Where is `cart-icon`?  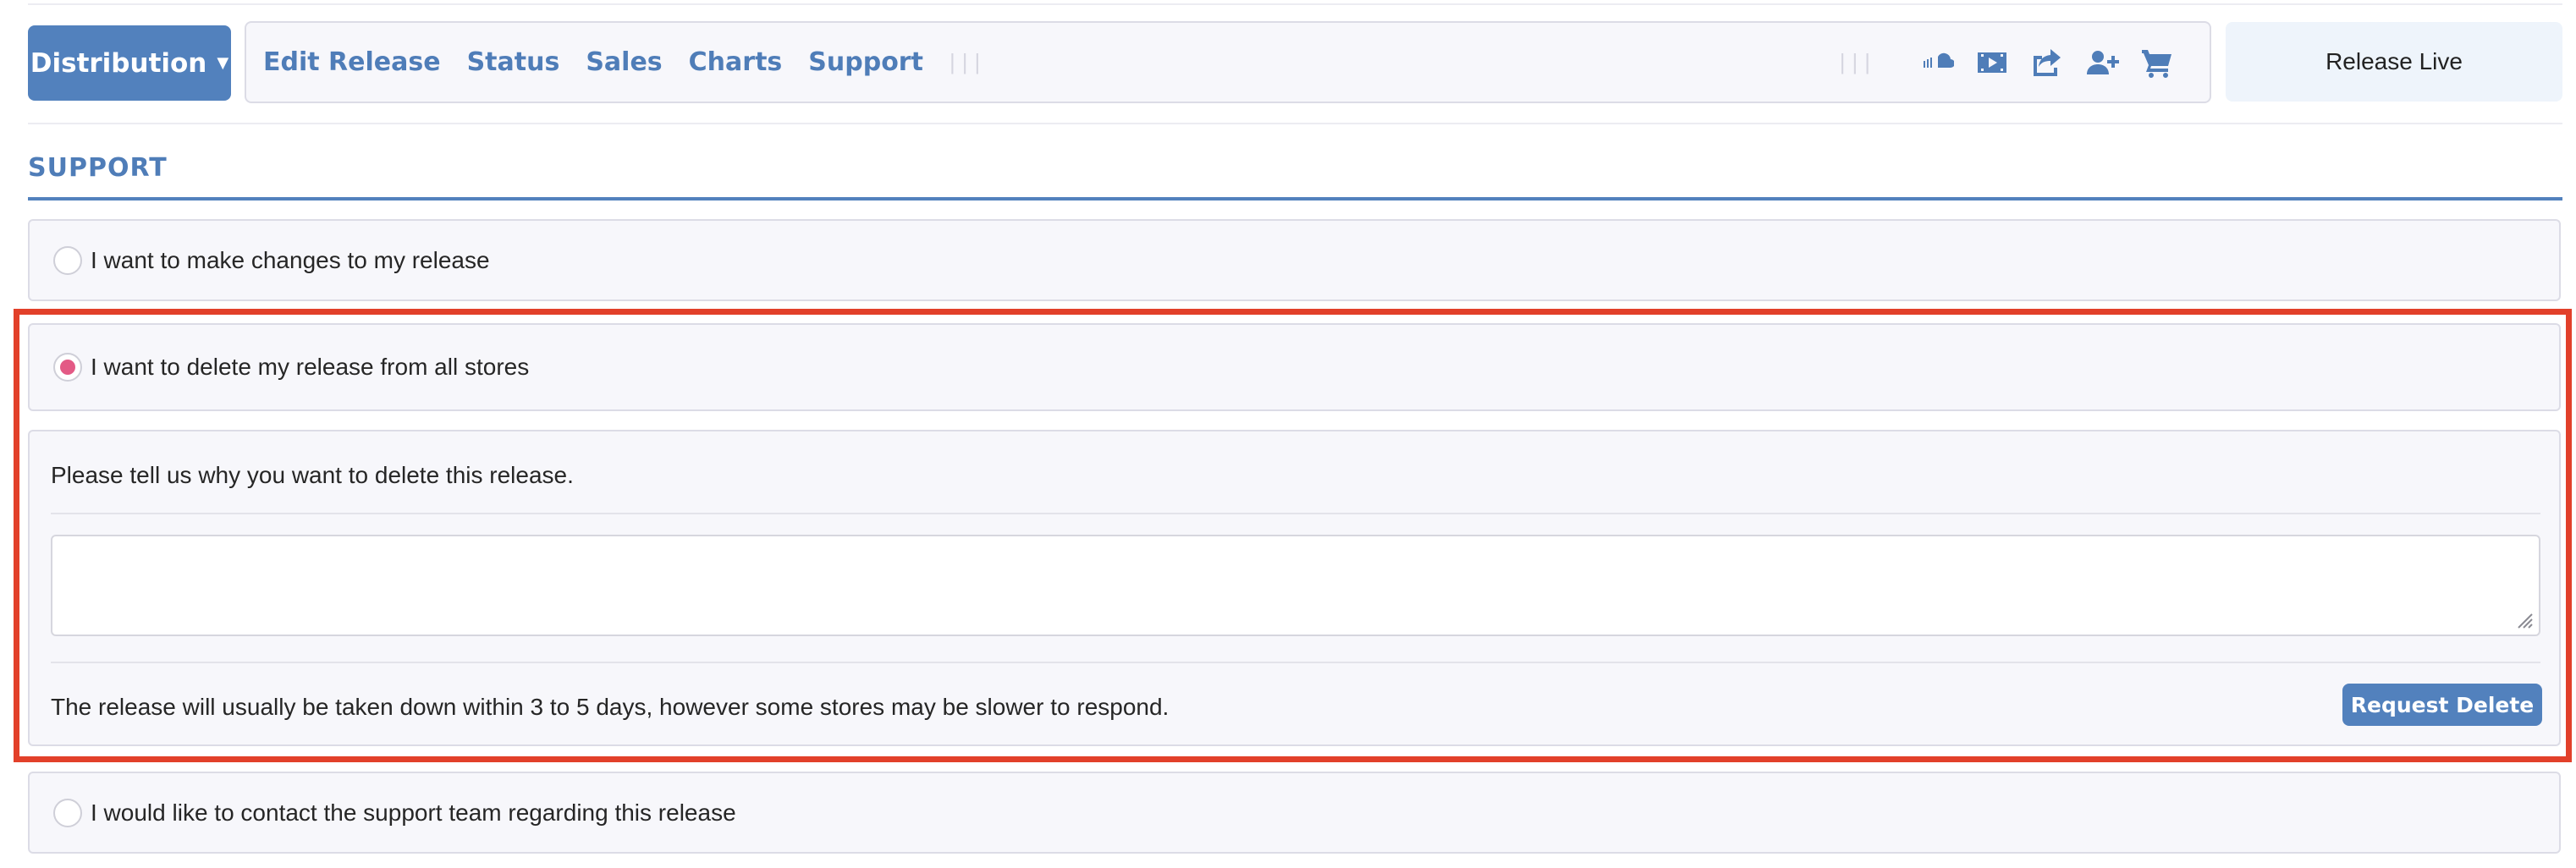
cart-icon is located at coordinates (2157, 62).